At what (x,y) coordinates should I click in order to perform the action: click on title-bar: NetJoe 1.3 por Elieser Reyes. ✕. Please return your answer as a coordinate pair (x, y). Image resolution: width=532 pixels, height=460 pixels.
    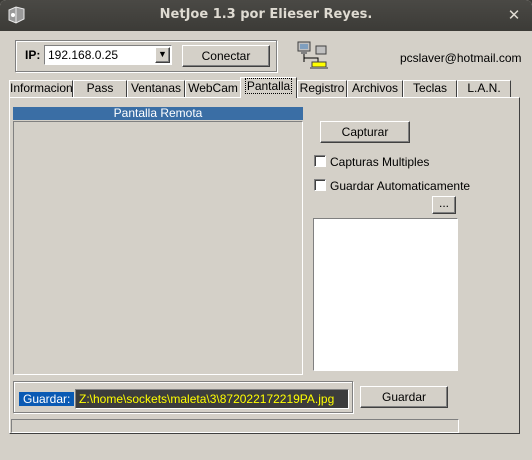
    Looking at the image, I should click on (266, 15).